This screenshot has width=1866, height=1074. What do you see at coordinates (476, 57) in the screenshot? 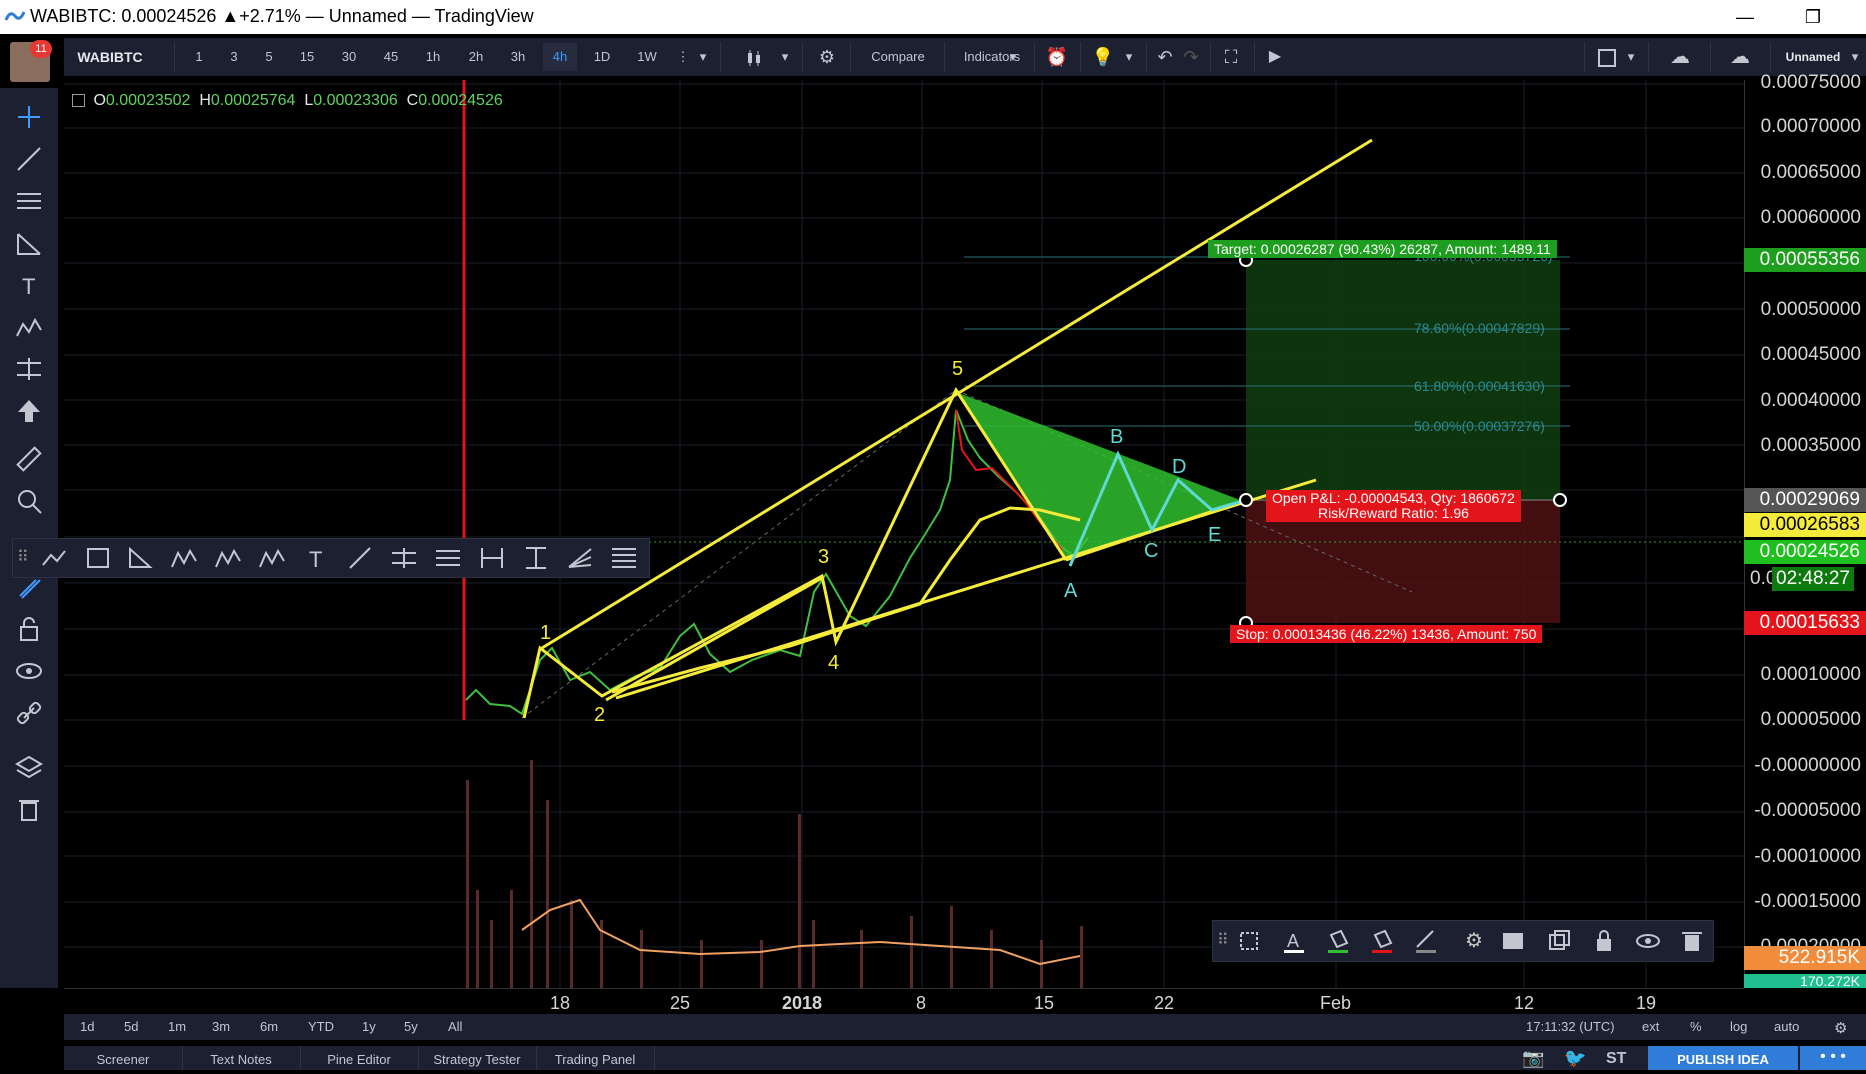
I see `interval-2h: 2h` at bounding box center [476, 57].